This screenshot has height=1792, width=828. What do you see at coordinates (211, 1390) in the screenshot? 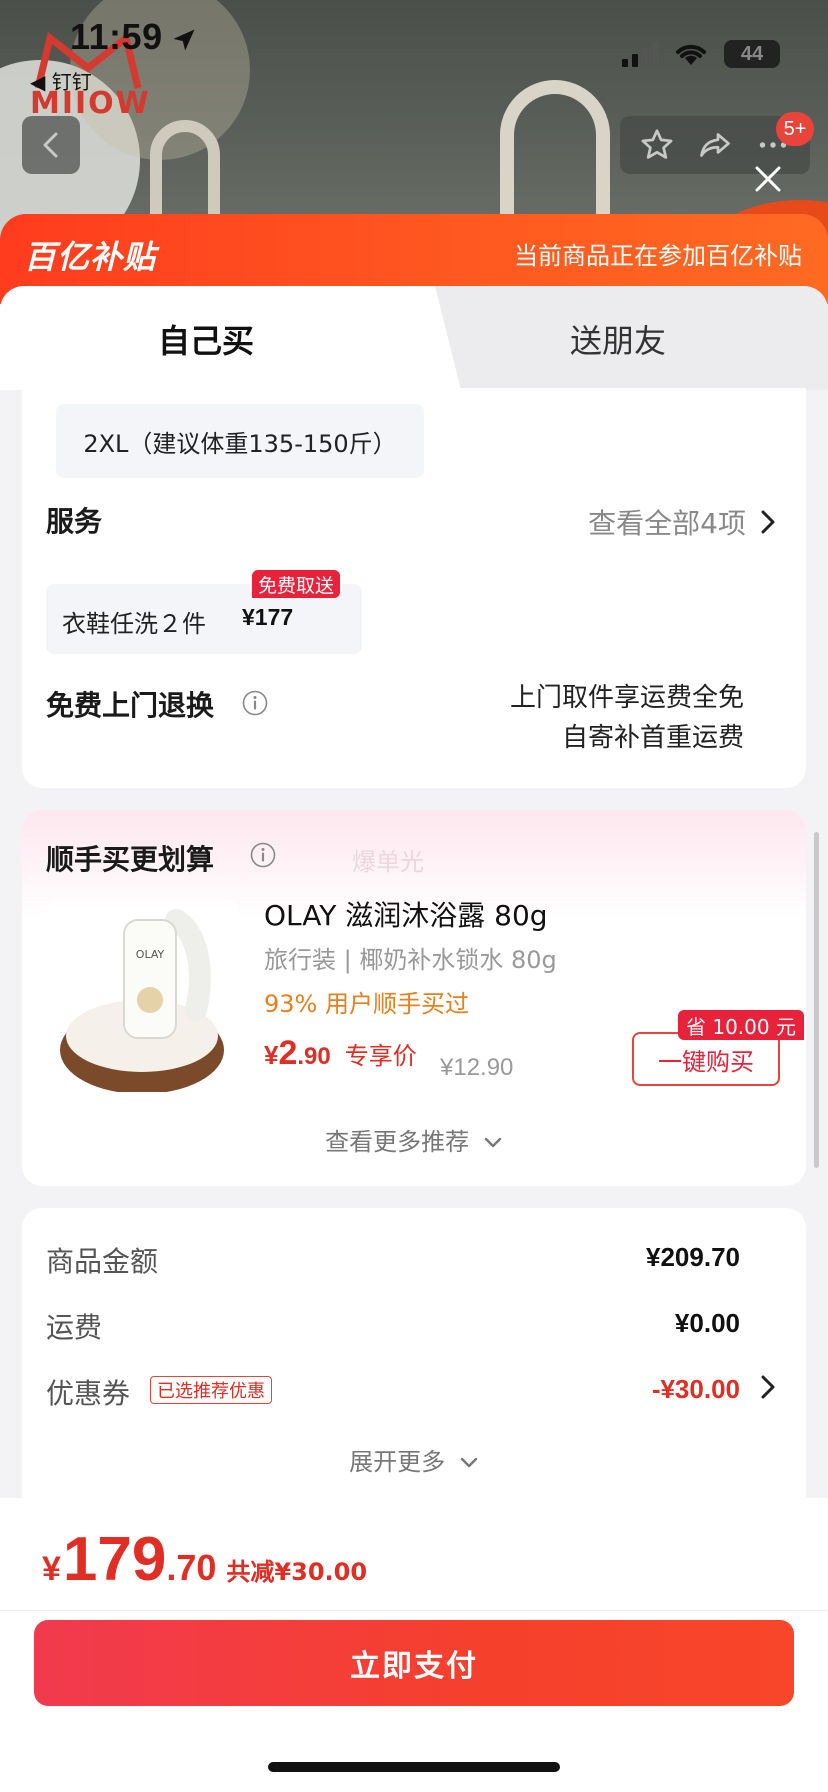
I see `coupon-selected-tag: 已选推荐优惠` at bounding box center [211, 1390].